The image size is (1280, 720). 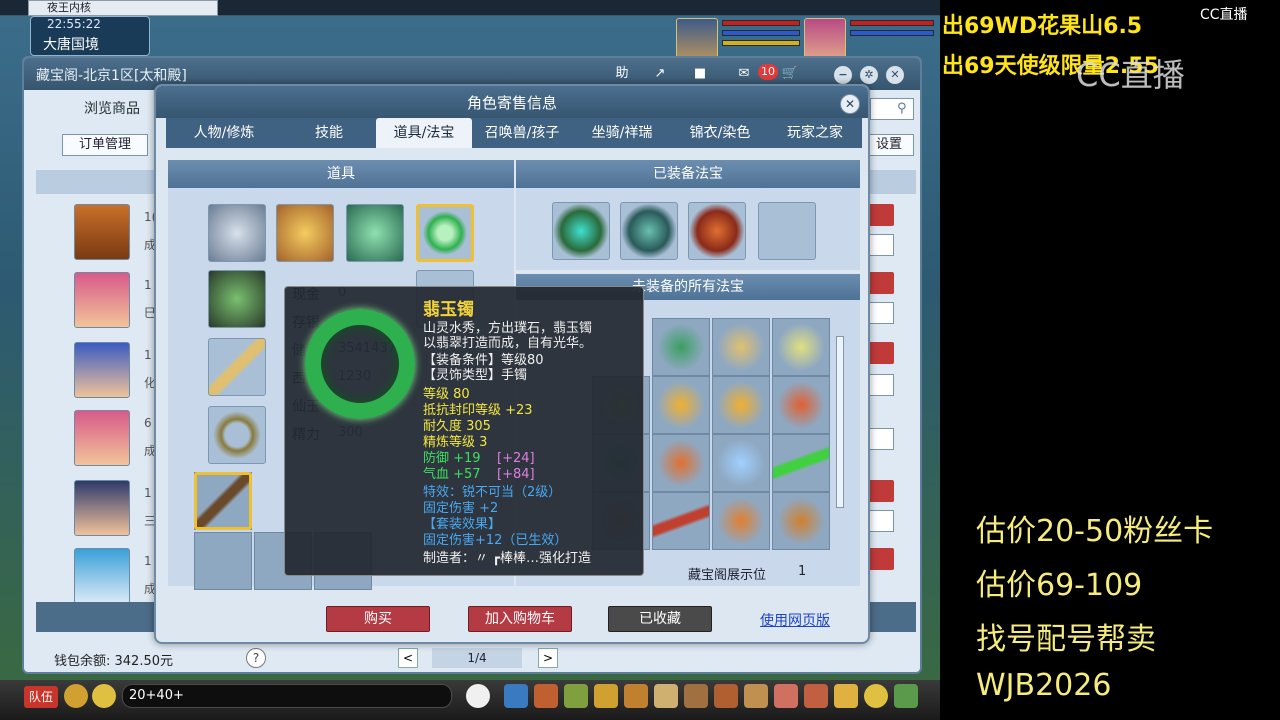 I want to click on settings-button: 设置, so click(x=889, y=145).